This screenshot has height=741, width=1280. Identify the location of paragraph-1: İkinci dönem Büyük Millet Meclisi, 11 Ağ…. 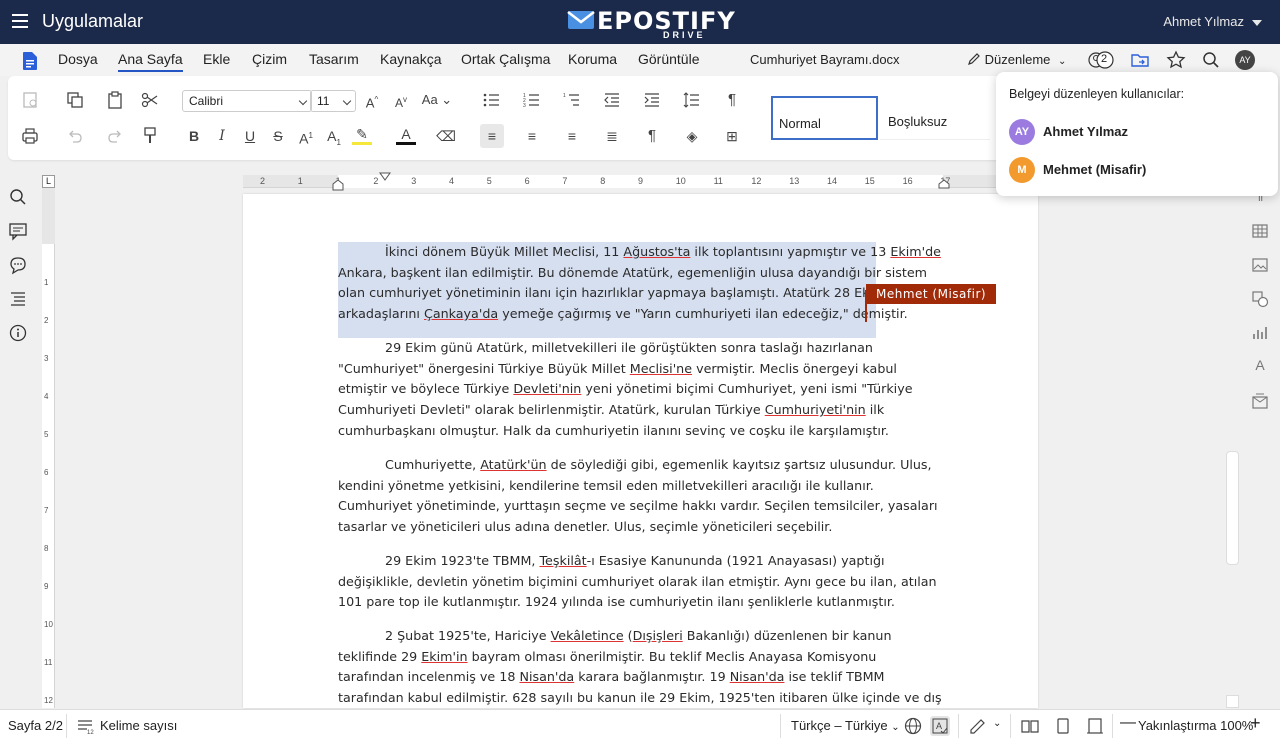
(640, 283).